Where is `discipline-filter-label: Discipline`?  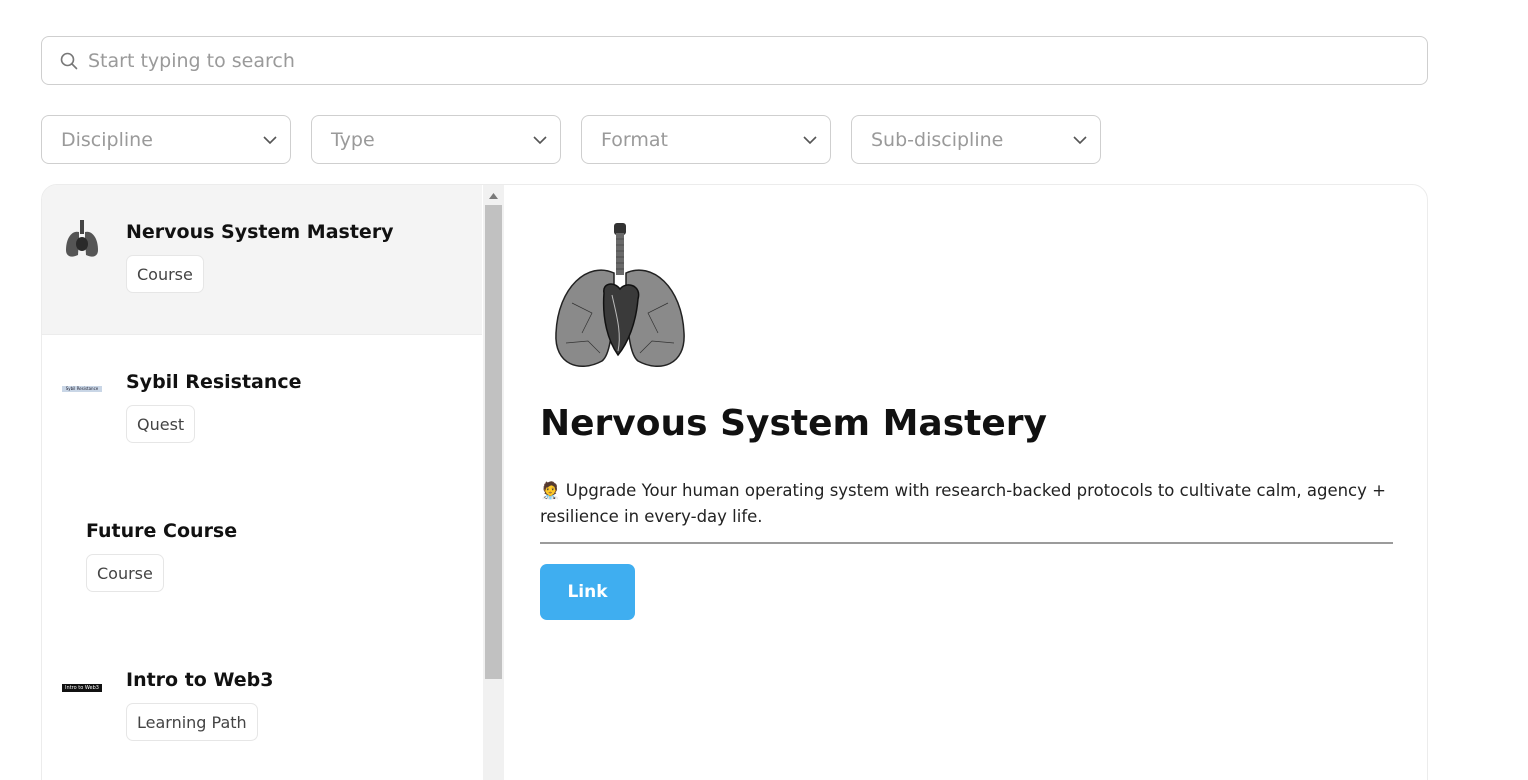
discipline-filter-label: Discipline is located at coordinates (107, 139).